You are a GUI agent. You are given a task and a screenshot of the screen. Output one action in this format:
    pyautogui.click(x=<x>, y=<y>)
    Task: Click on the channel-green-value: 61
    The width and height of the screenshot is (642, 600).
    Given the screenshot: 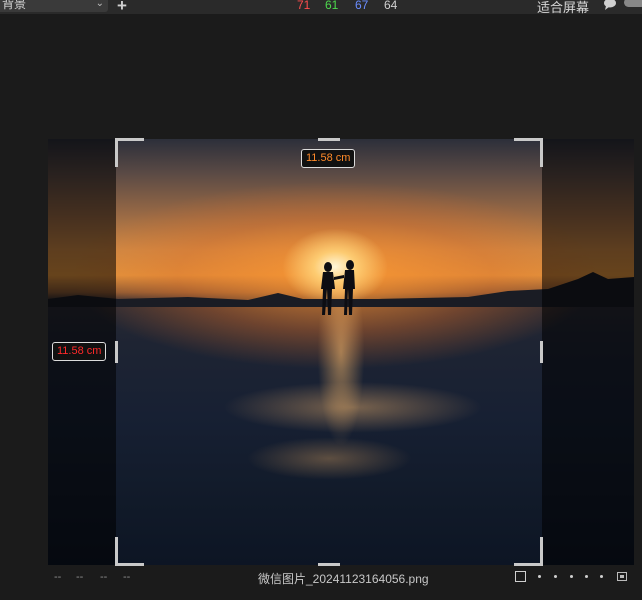 What is the action you would take?
    pyautogui.click(x=332, y=6)
    